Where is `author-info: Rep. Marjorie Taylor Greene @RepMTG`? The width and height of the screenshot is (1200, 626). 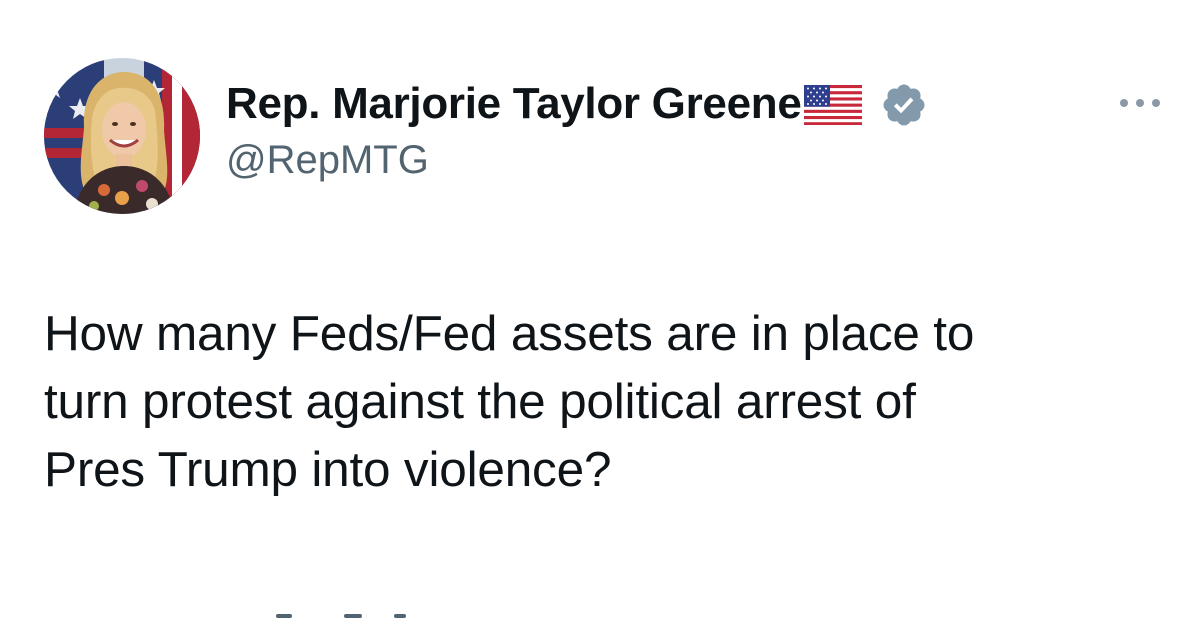
author-info: Rep. Marjorie Taylor Greene @RepMTG is located at coordinates (577, 128).